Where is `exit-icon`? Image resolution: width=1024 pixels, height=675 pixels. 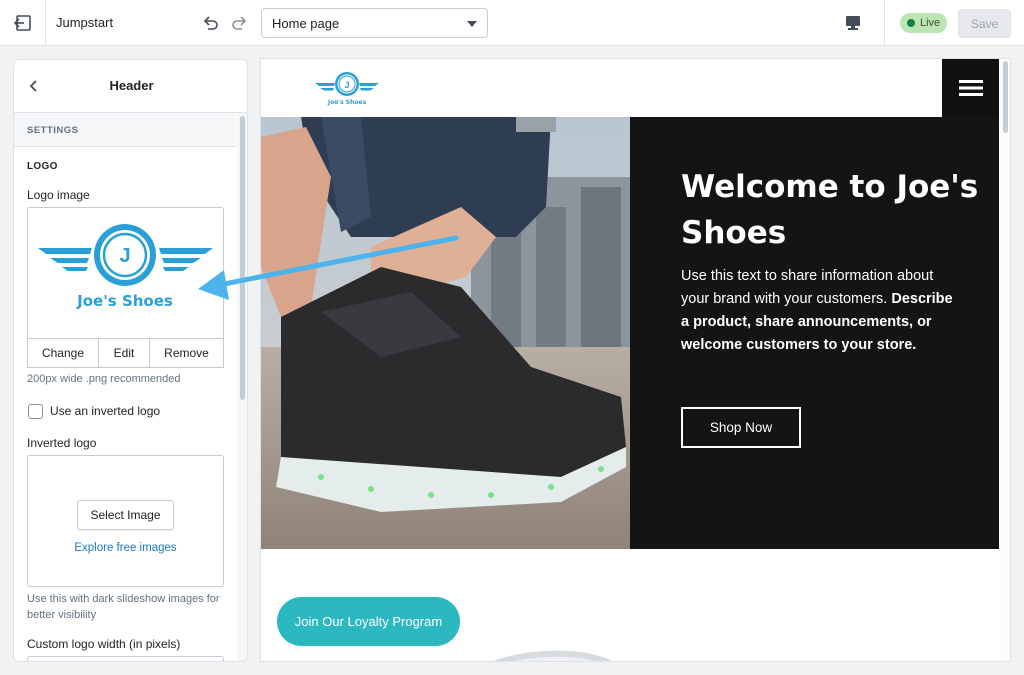 exit-icon is located at coordinates (22, 23).